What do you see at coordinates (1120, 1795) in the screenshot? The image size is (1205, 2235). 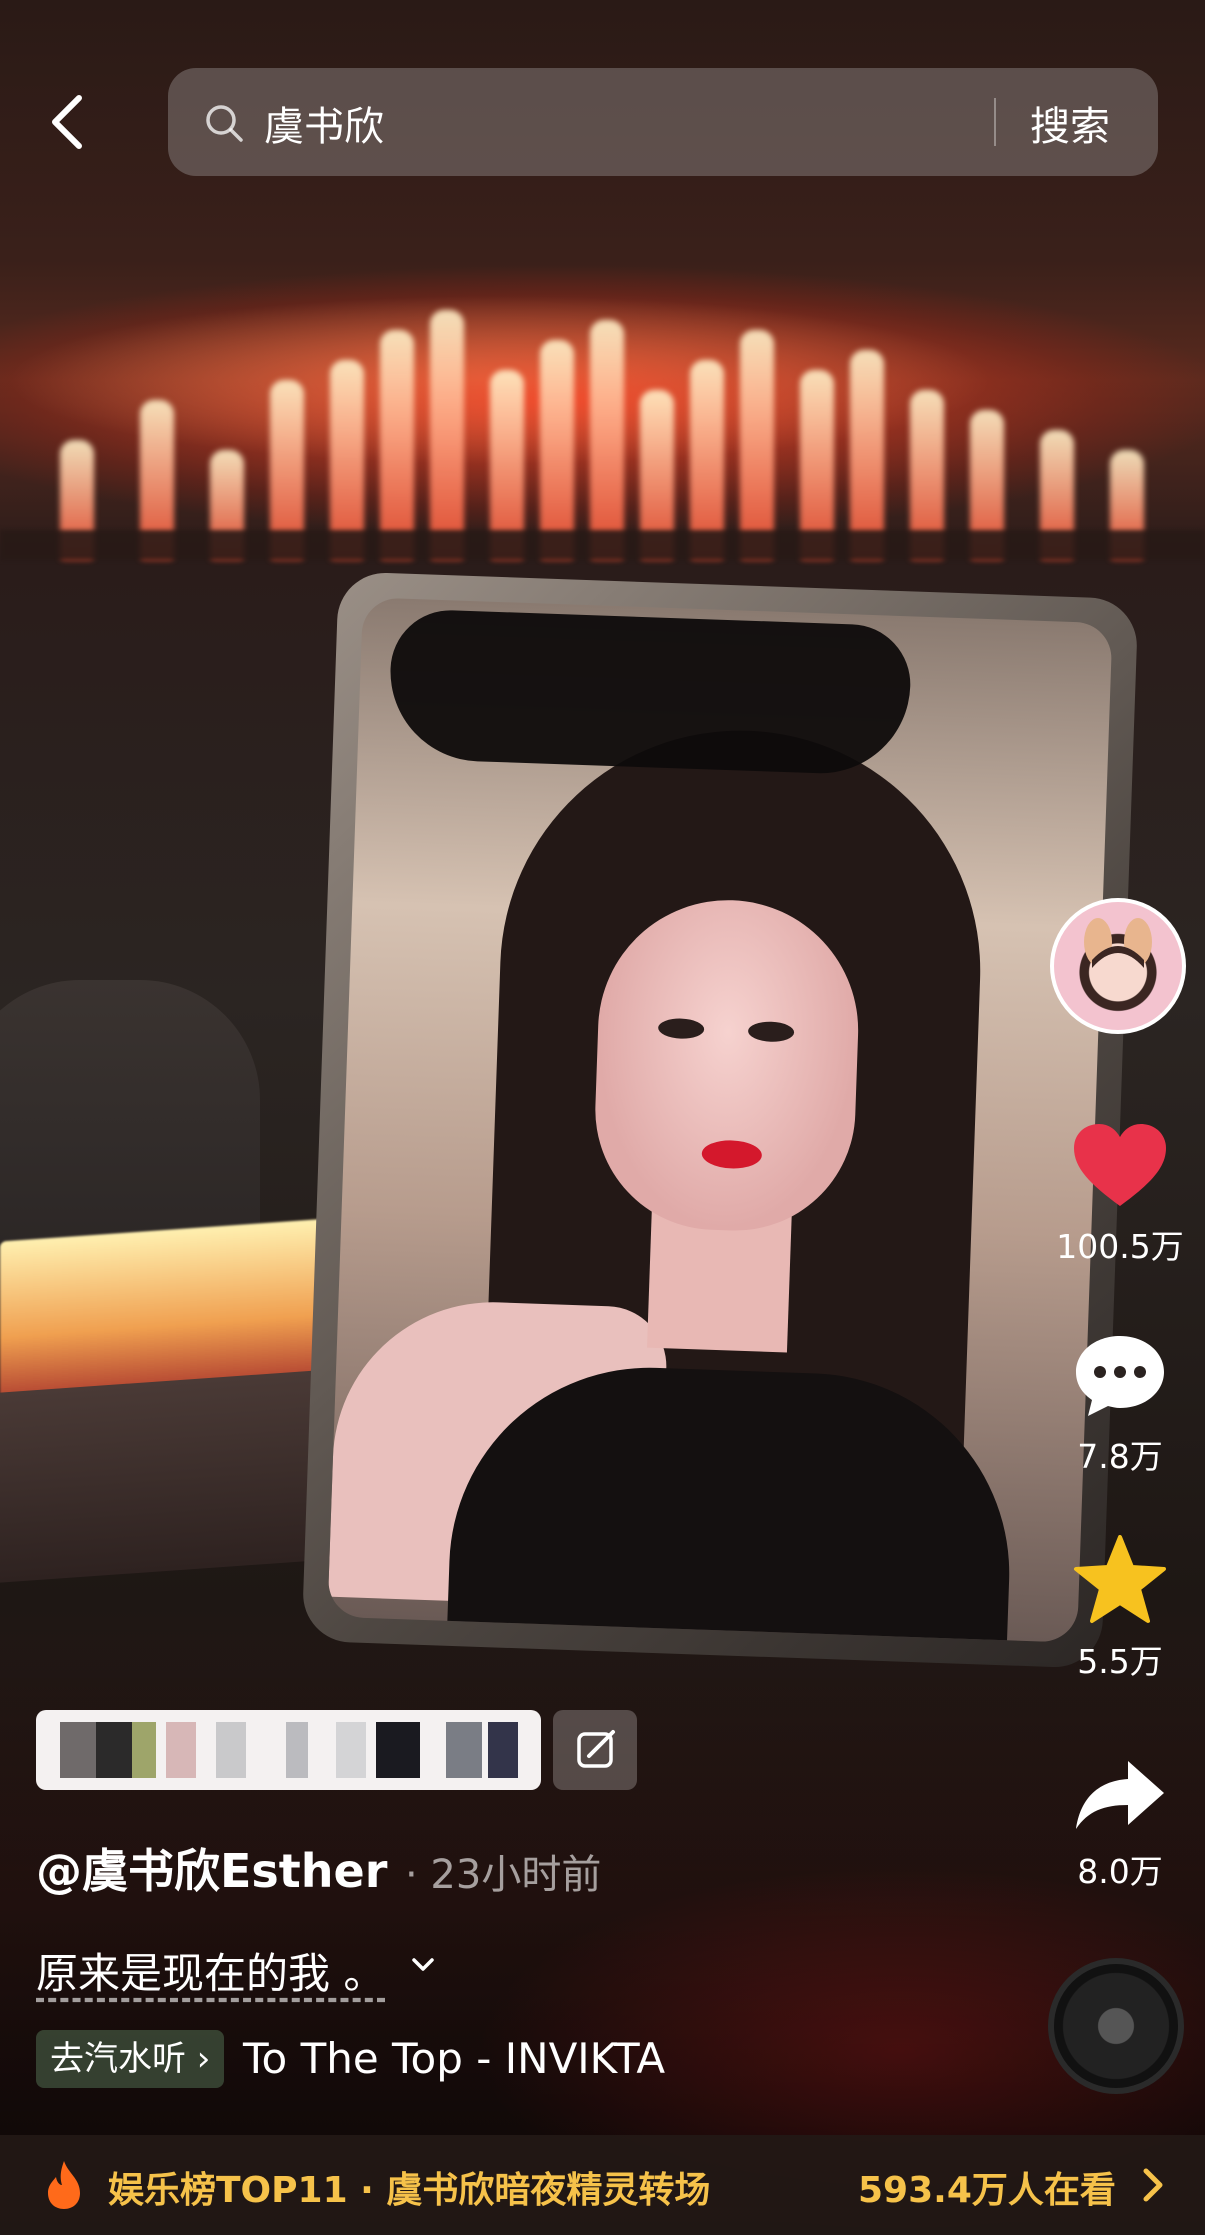 I see `share-icon` at bounding box center [1120, 1795].